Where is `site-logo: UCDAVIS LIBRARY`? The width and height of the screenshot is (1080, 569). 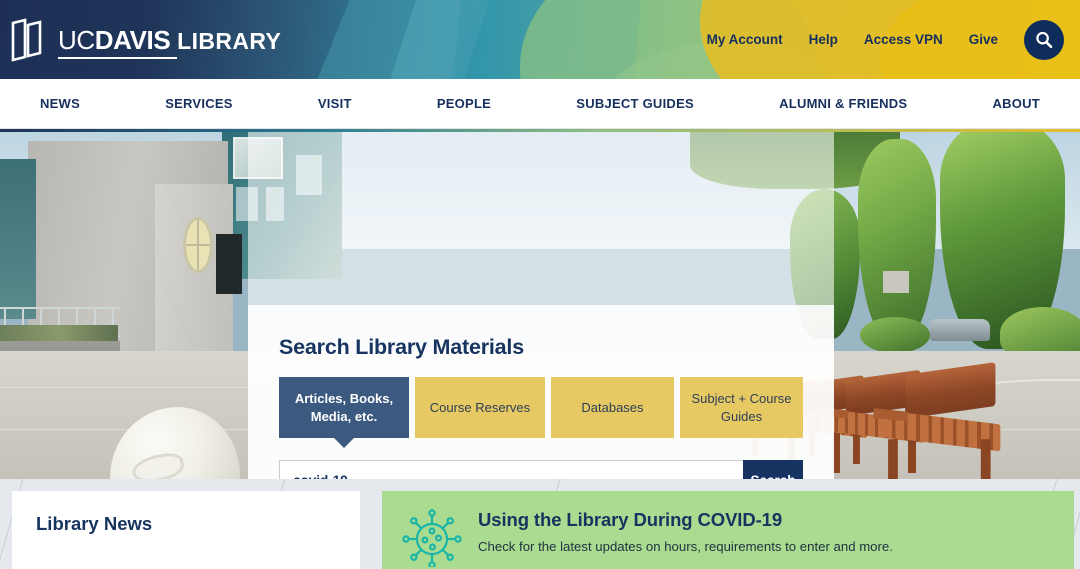
site-logo: UCDAVIS LIBRARY is located at coordinates (145, 40).